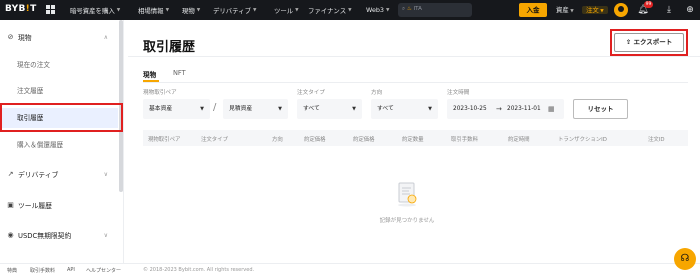  Describe the element at coordinates (533, 10) in the screenshot. I see `deposit-button: 入金` at that location.